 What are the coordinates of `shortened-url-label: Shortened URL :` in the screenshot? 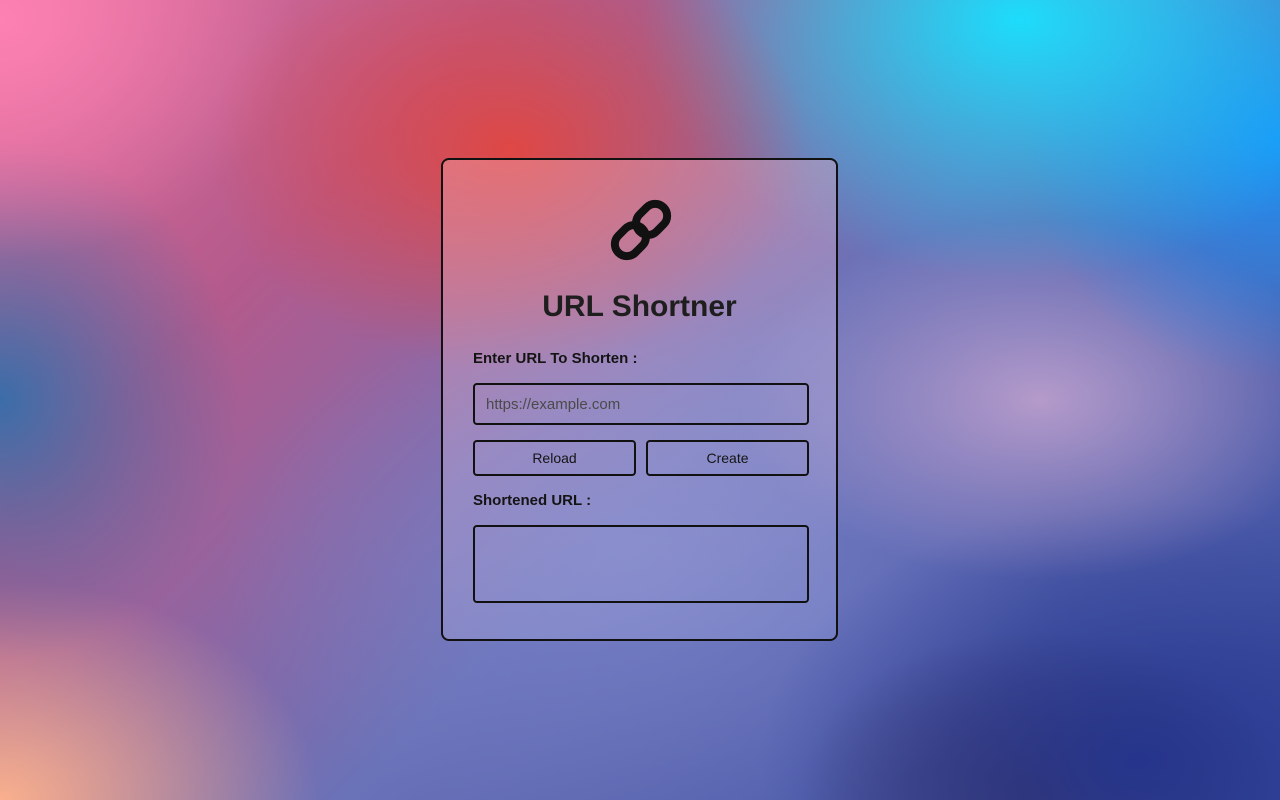 It's located at (532, 500).